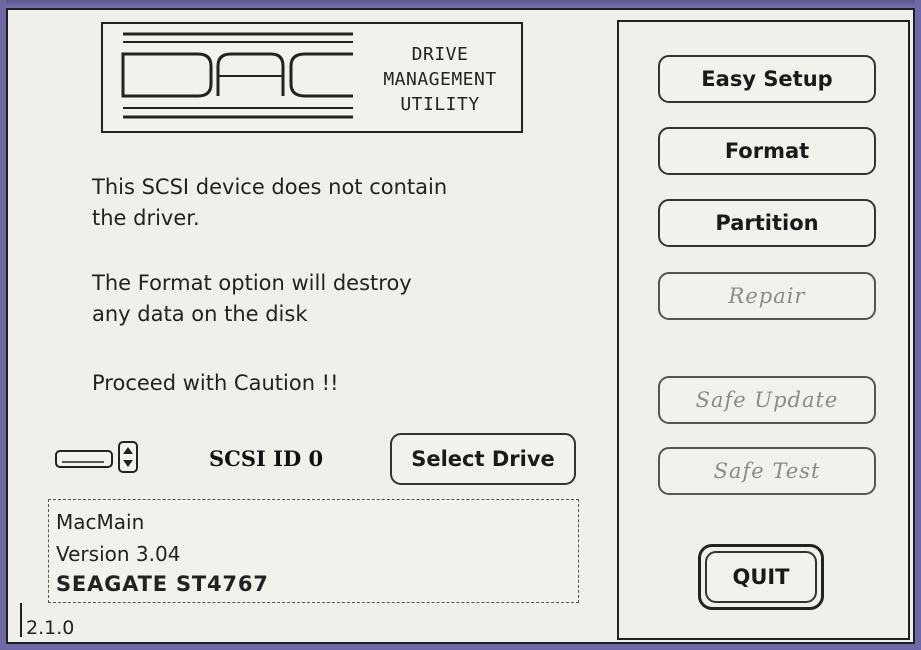  I want to click on safe-test-button: Safe Test, so click(767, 471).